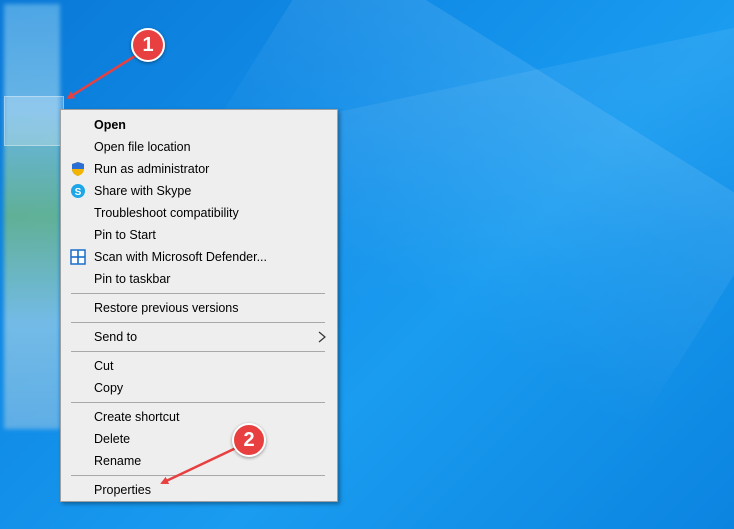 The height and width of the screenshot is (529, 734). I want to click on menu-item-troubleshoot-compatibility: Troubleshoot compatibility, so click(199, 213).